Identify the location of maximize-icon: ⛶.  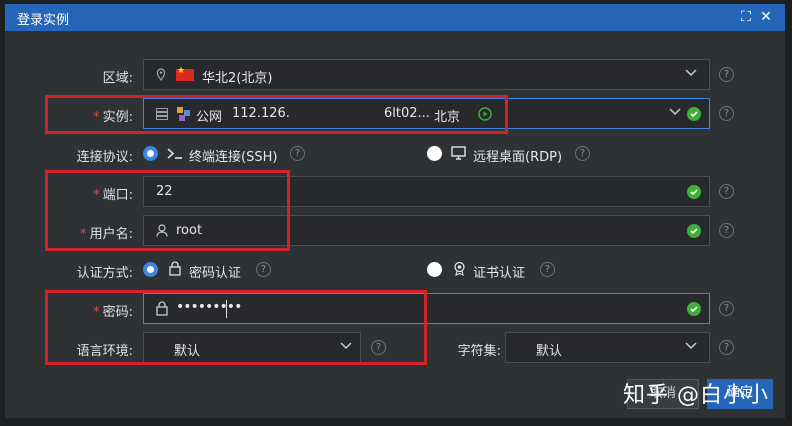
(746, 17).